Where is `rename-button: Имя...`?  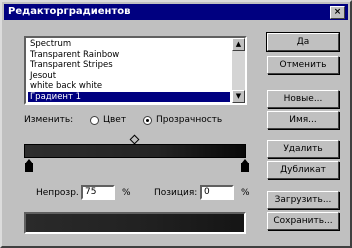
rename-button: Имя... is located at coordinates (303, 120).